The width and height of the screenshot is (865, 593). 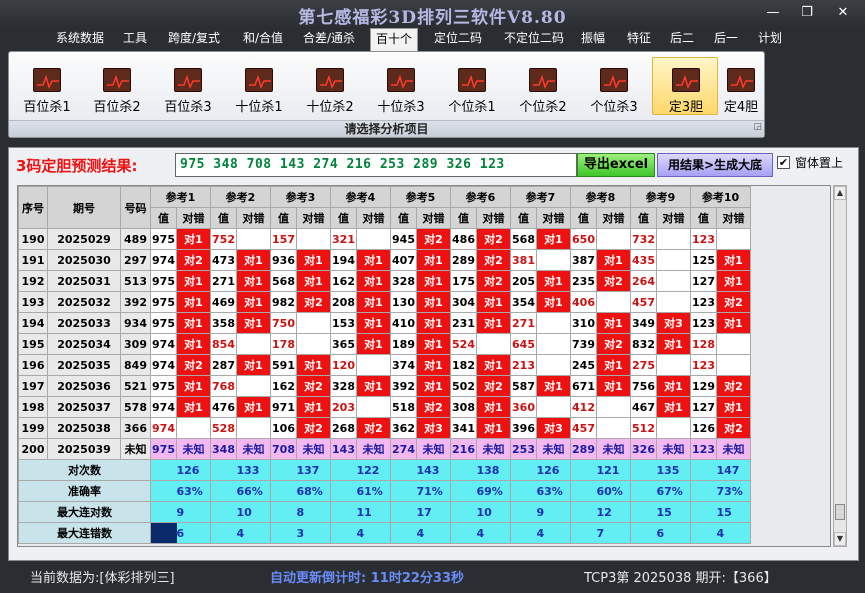 What do you see at coordinates (685, 86) in the screenshot?
I see `ribbon-button-9: 定3胆` at bounding box center [685, 86].